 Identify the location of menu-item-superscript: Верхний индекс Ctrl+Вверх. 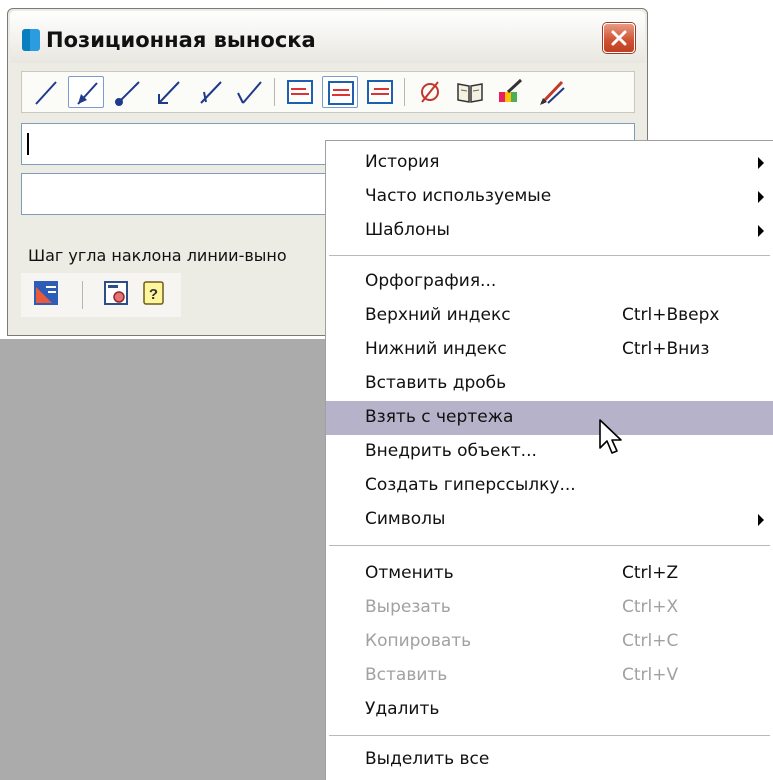
(549, 316).